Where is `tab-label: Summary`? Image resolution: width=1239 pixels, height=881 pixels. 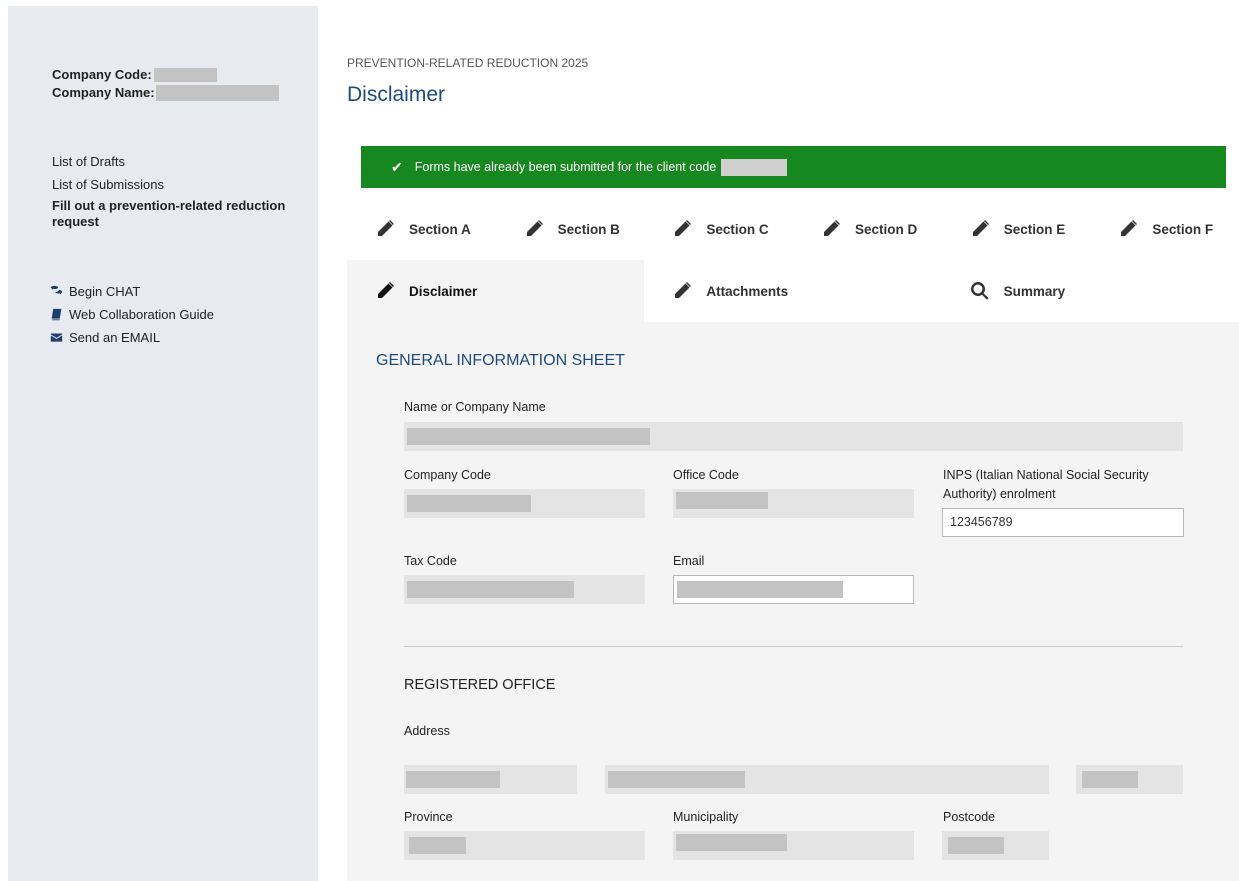
tab-label: Summary is located at coordinates (1034, 291).